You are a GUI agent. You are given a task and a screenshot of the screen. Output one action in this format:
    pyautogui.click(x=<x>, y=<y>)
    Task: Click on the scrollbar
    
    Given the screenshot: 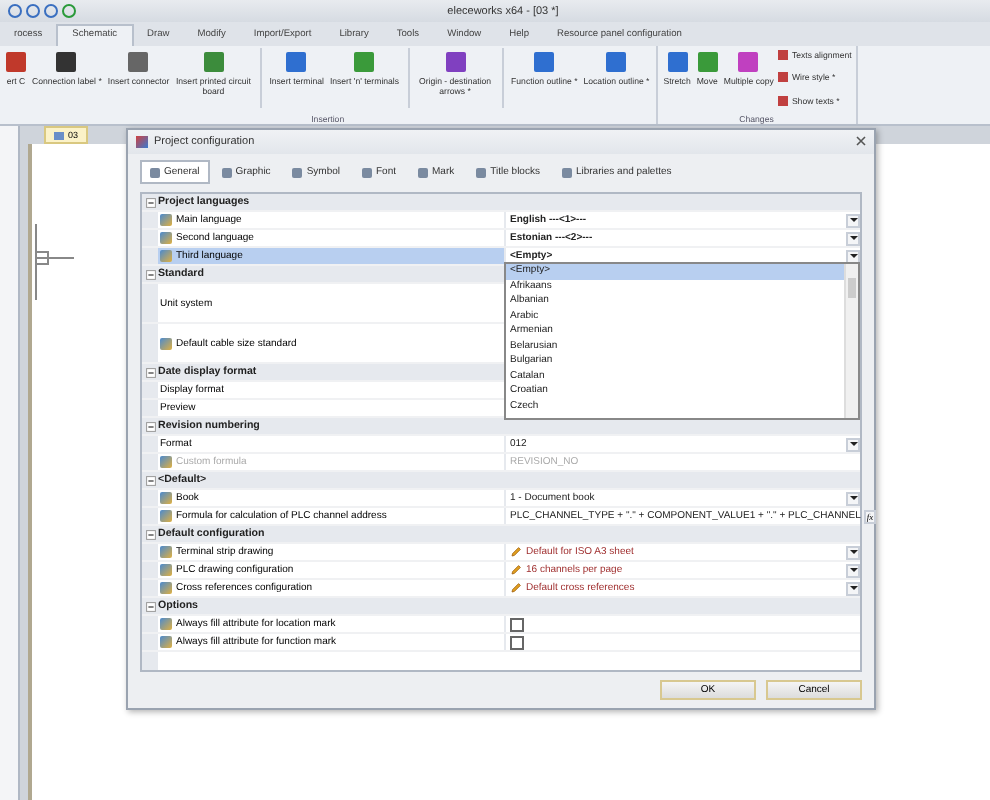 What is the action you would take?
    pyautogui.click(x=851, y=341)
    